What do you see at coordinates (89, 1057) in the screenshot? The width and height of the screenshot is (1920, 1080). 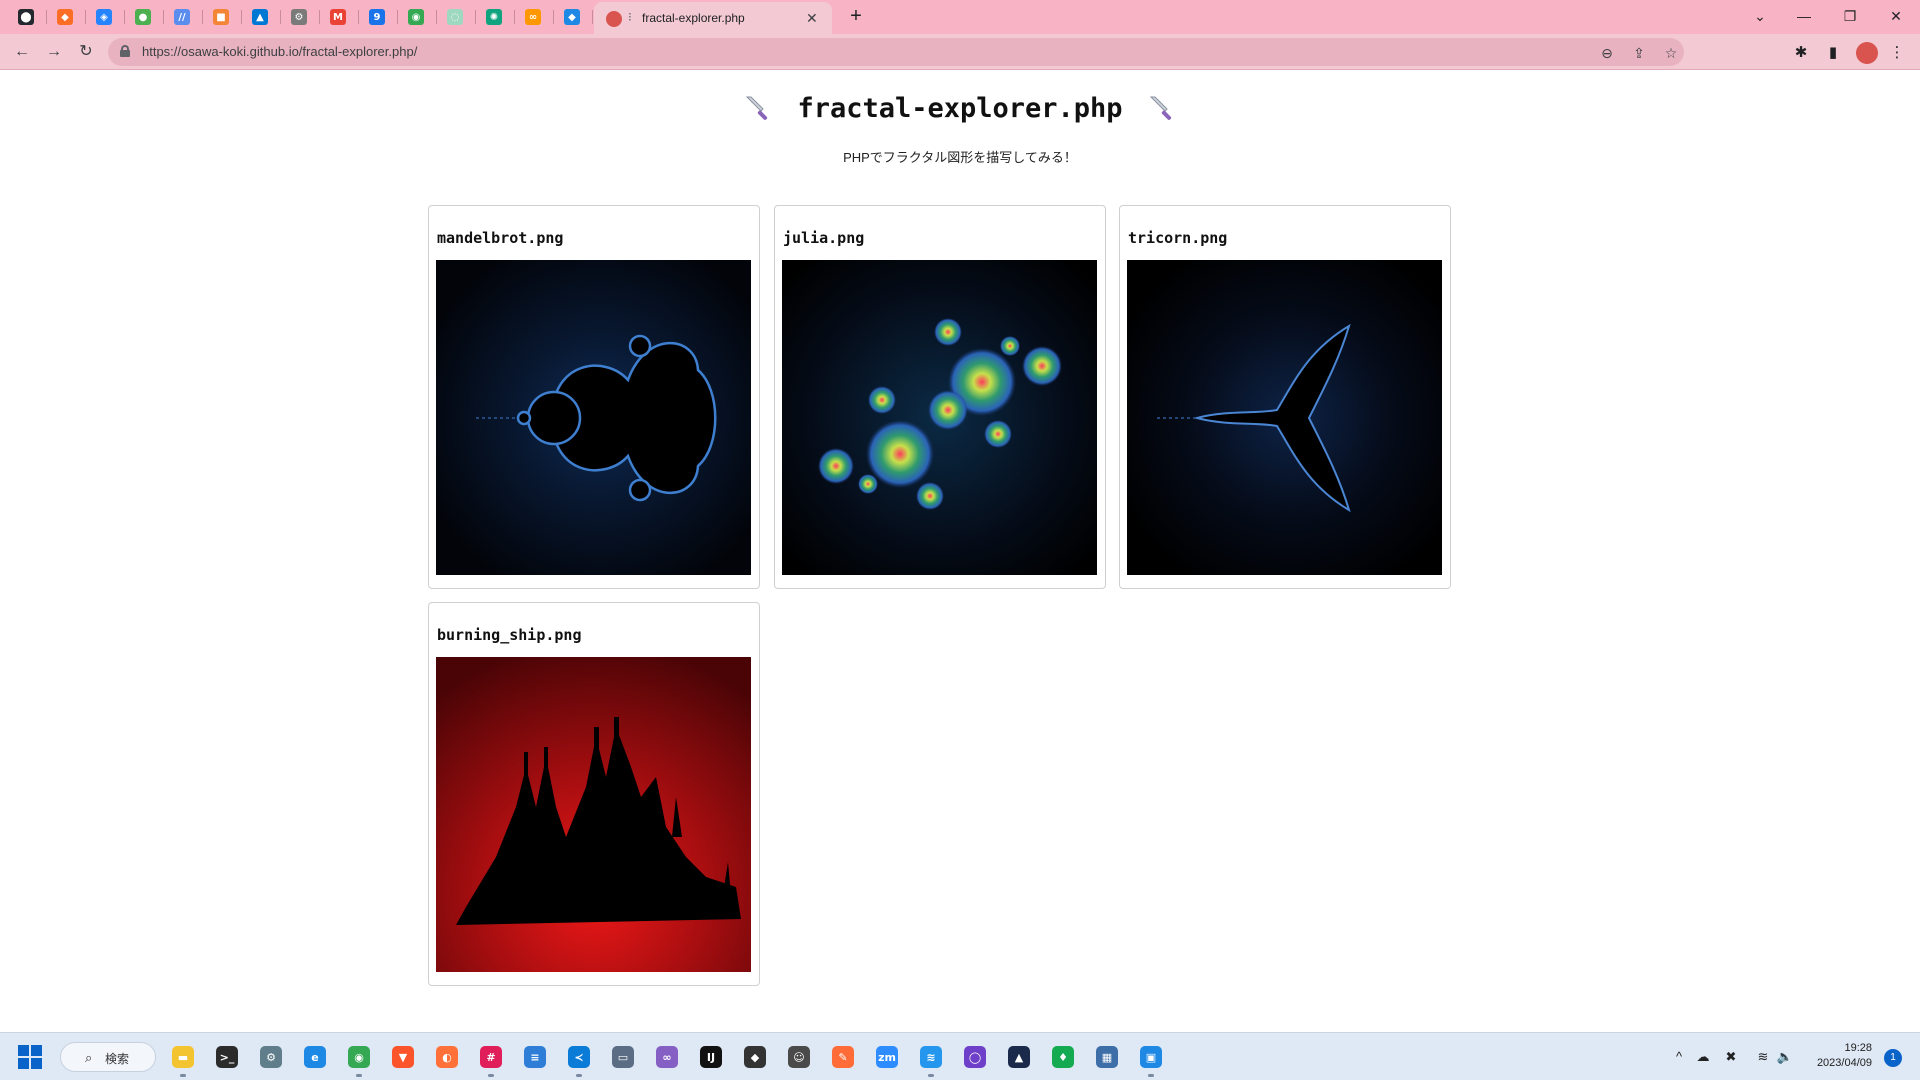 I see `search-icon: ⌕` at bounding box center [89, 1057].